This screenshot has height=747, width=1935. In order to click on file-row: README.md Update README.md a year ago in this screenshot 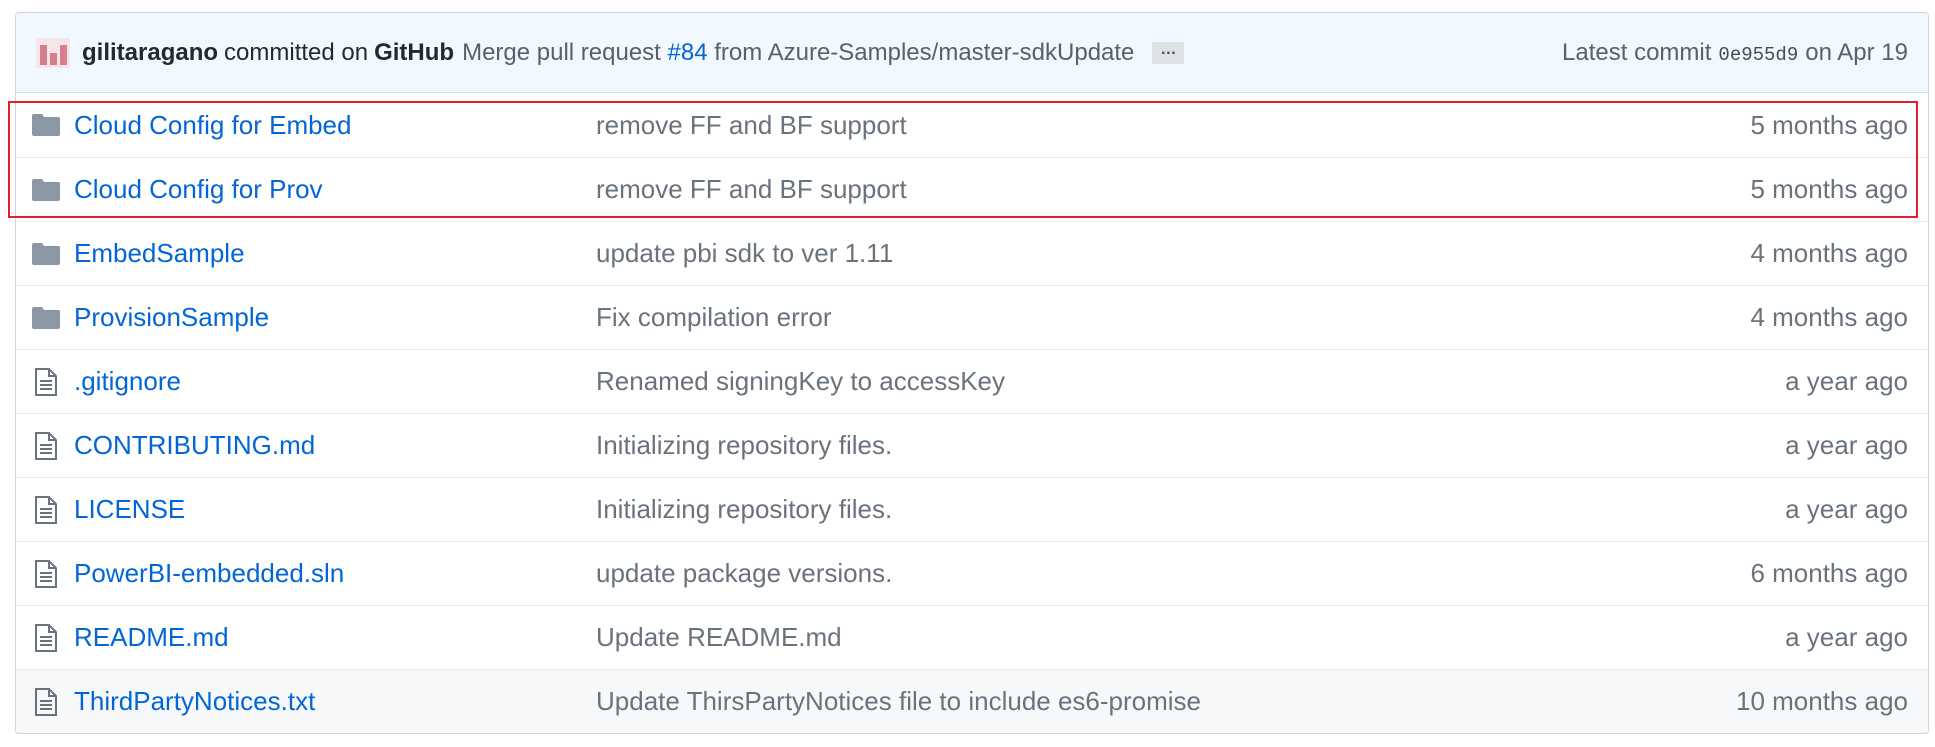, I will do `click(972, 637)`.